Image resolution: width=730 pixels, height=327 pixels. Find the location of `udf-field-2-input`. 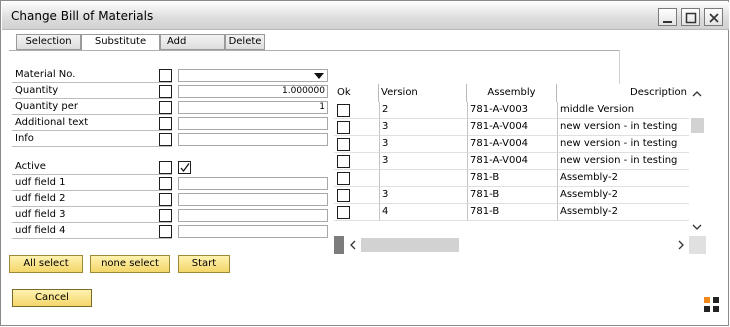

udf-field-2-input is located at coordinates (253, 199).